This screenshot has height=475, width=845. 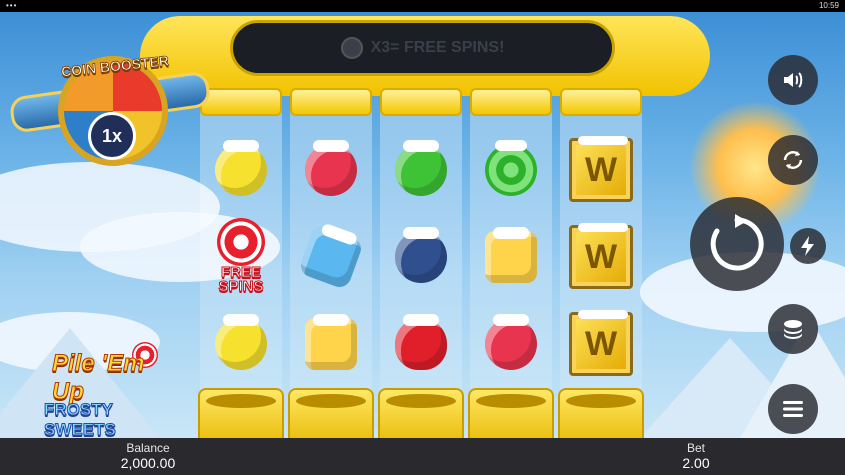 I want to click on status-time: 10:59, so click(x=828, y=5).